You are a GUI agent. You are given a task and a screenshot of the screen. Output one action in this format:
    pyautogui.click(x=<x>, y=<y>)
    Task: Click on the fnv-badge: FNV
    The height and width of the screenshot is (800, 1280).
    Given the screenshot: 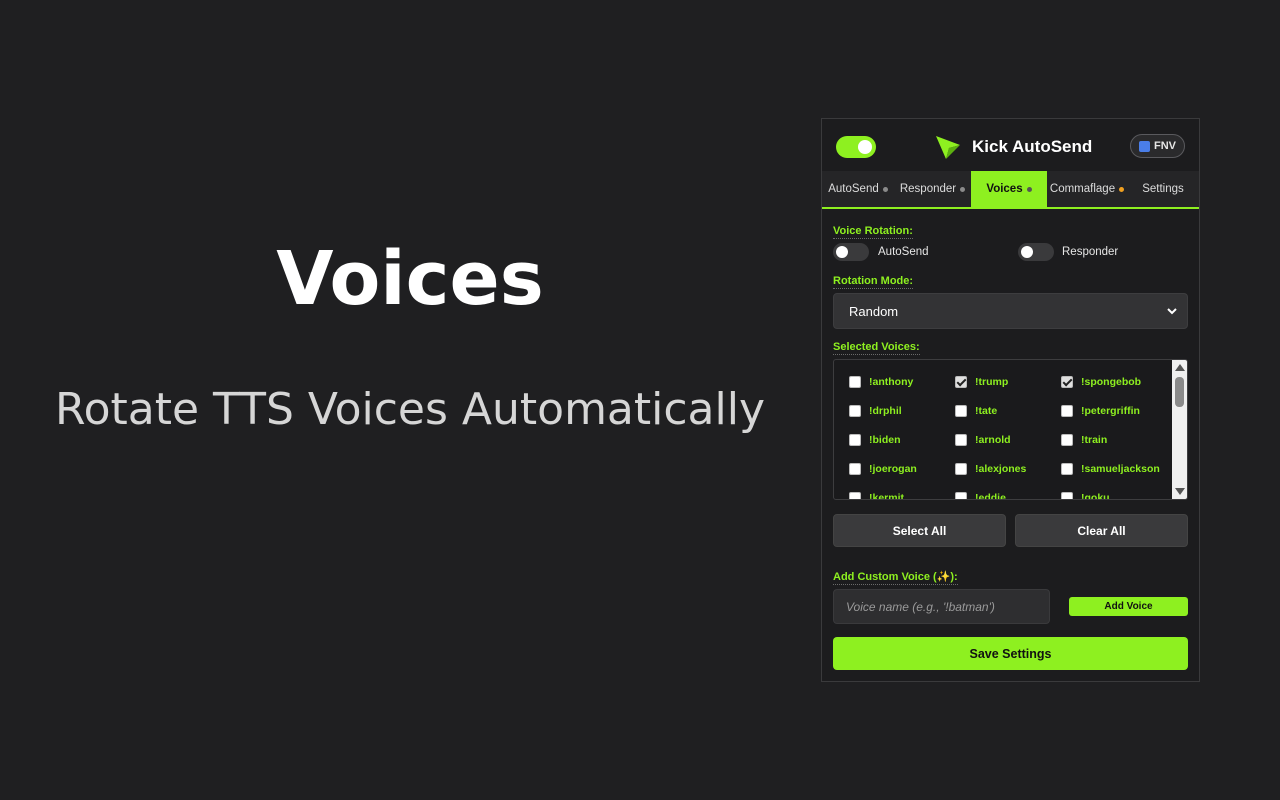 What is the action you would take?
    pyautogui.click(x=1157, y=146)
    